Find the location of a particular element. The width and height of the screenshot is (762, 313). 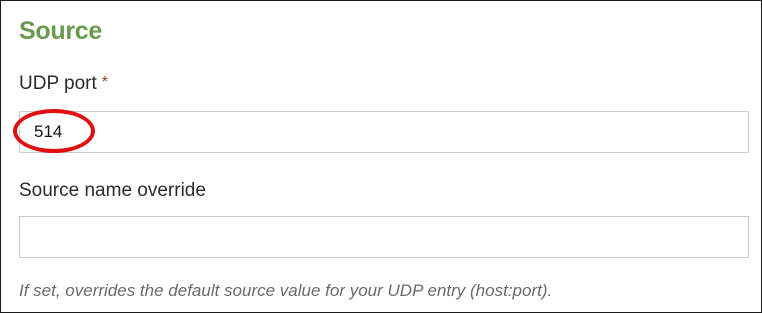

udp-port-label-text: UDP port is located at coordinates (58, 83).